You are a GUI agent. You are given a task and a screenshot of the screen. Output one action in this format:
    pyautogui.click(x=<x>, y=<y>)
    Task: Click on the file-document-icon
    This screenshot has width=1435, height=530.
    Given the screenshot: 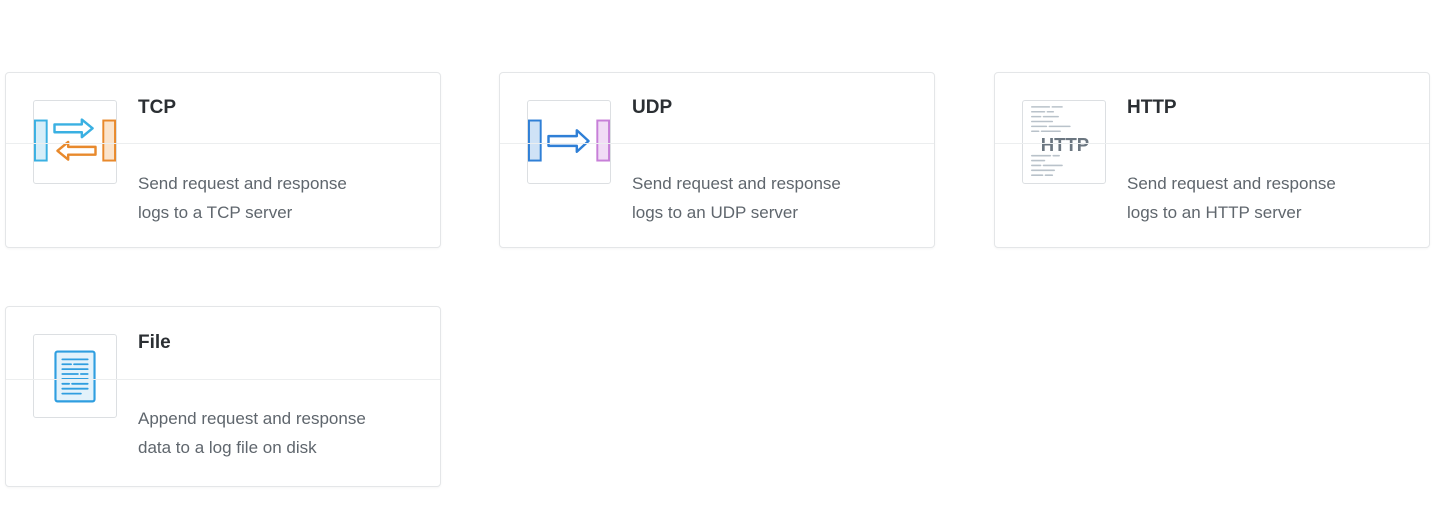 What is the action you would take?
    pyautogui.click(x=75, y=376)
    